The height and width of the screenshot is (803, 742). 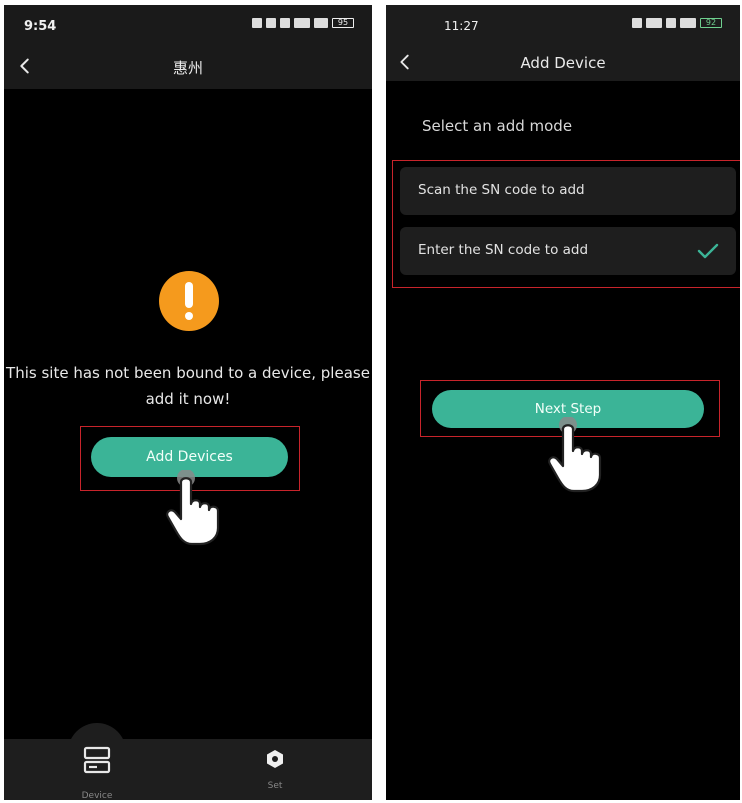 What do you see at coordinates (97, 760) in the screenshot?
I see `server-icon` at bounding box center [97, 760].